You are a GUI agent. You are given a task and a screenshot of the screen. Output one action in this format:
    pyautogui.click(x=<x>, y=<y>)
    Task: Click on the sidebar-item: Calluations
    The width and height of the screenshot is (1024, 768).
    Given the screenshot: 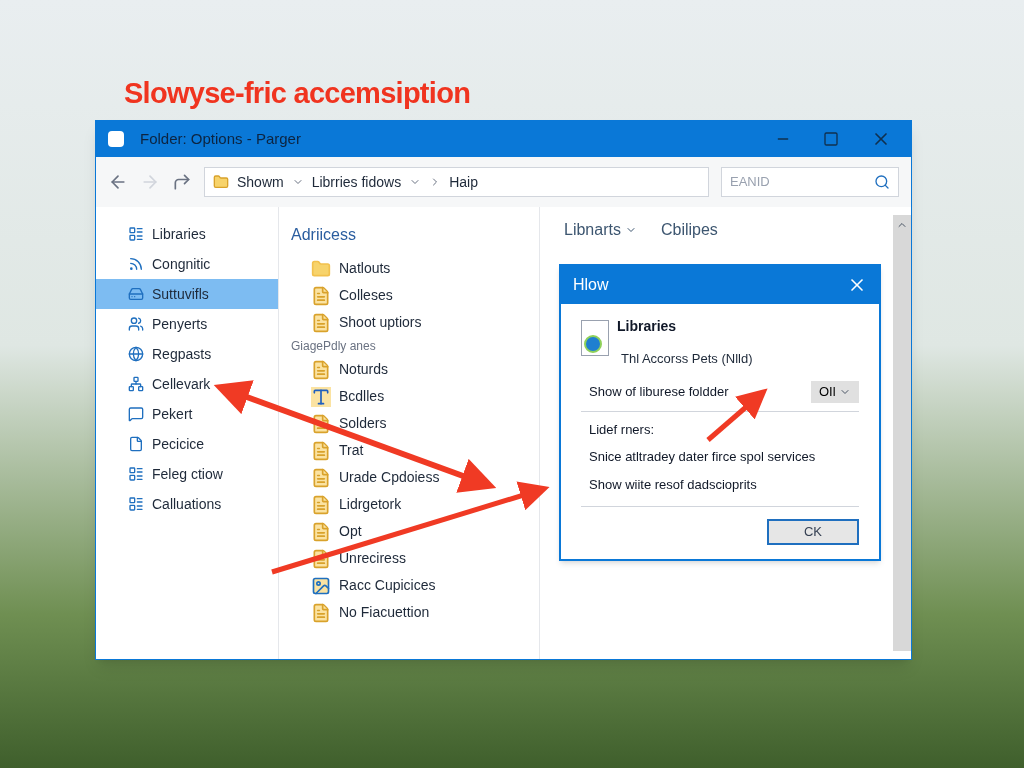 What is the action you would take?
    pyautogui.click(x=187, y=504)
    